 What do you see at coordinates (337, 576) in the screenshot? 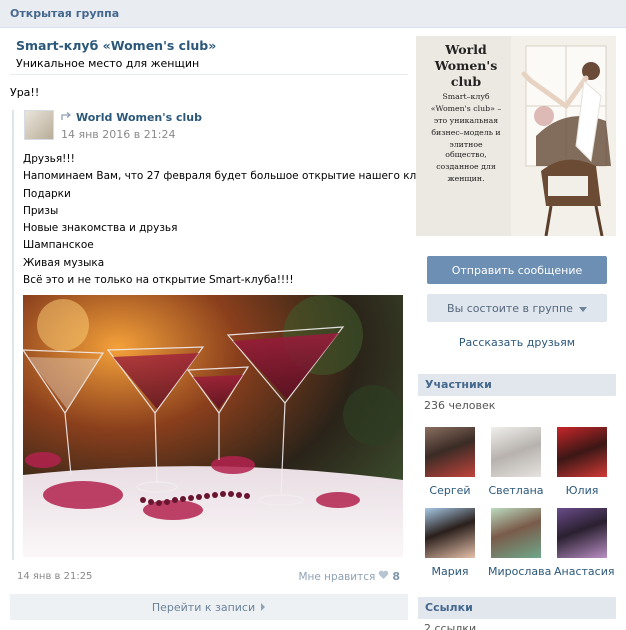
I see `like-label: Мне нравится` at bounding box center [337, 576].